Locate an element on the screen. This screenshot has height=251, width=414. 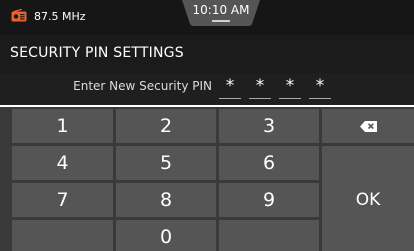
radio-frequency: 87.5 MHz is located at coordinates (60, 16).